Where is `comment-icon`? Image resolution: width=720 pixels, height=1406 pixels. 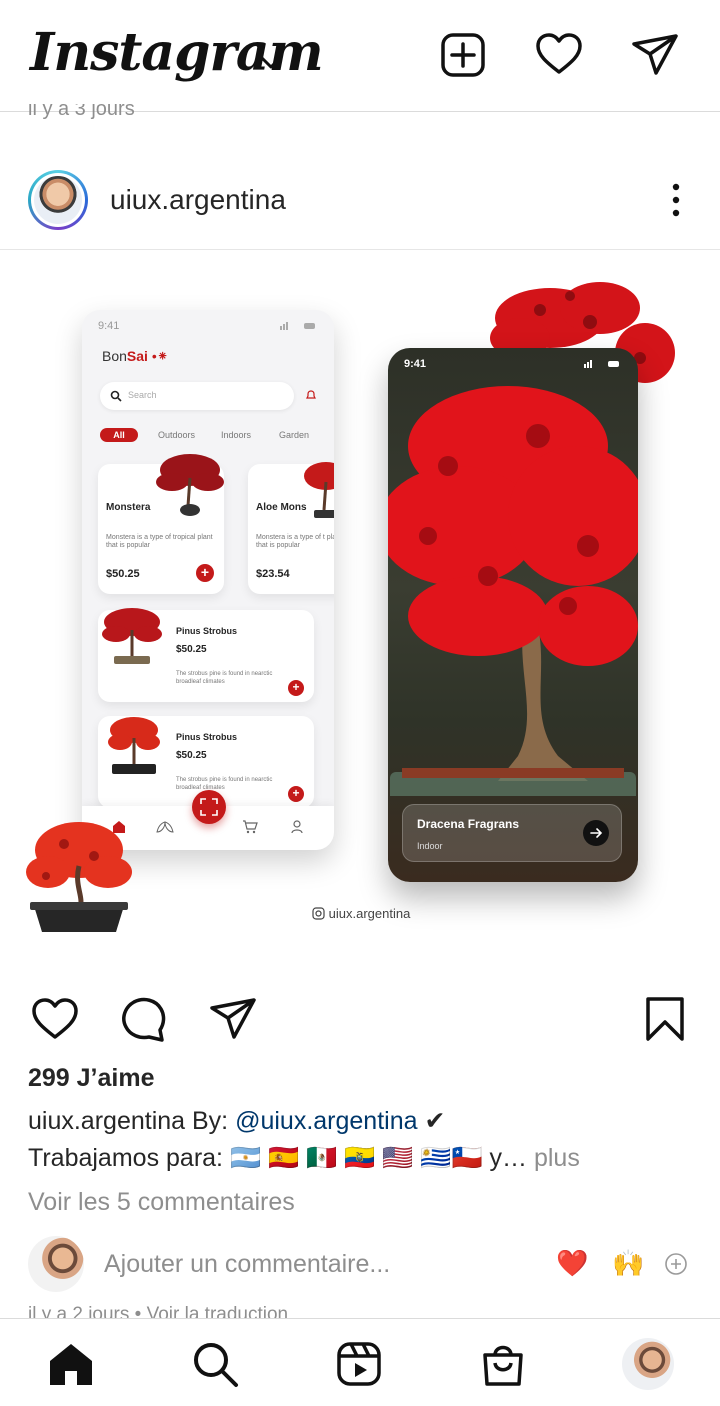 comment-icon is located at coordinates (143, 1019).